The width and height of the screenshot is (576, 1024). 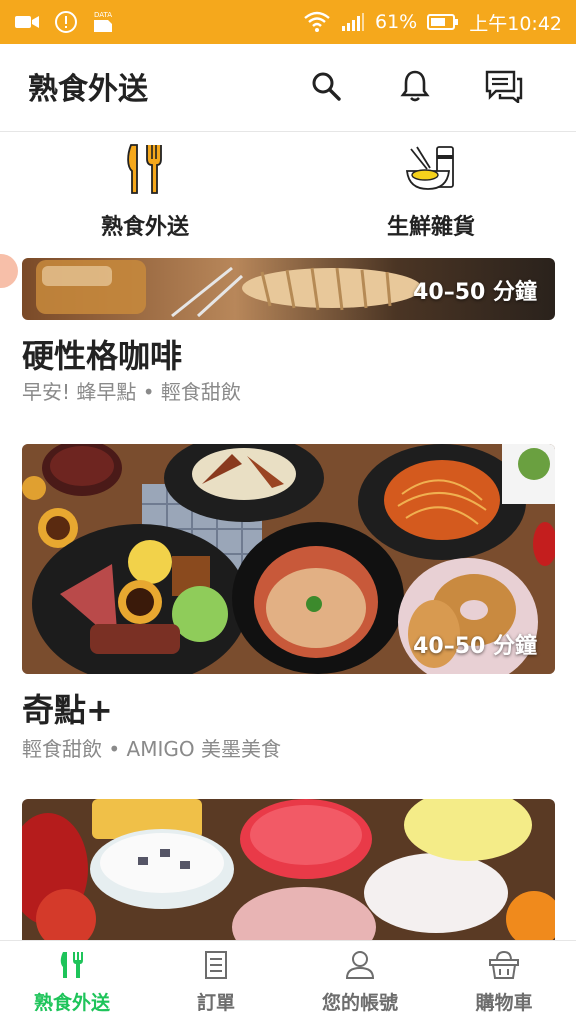 What do you see at coordinates (215, 1003) in the screenshot?
I see `nav-label: 訂單` at bounding box center [215, 1003].